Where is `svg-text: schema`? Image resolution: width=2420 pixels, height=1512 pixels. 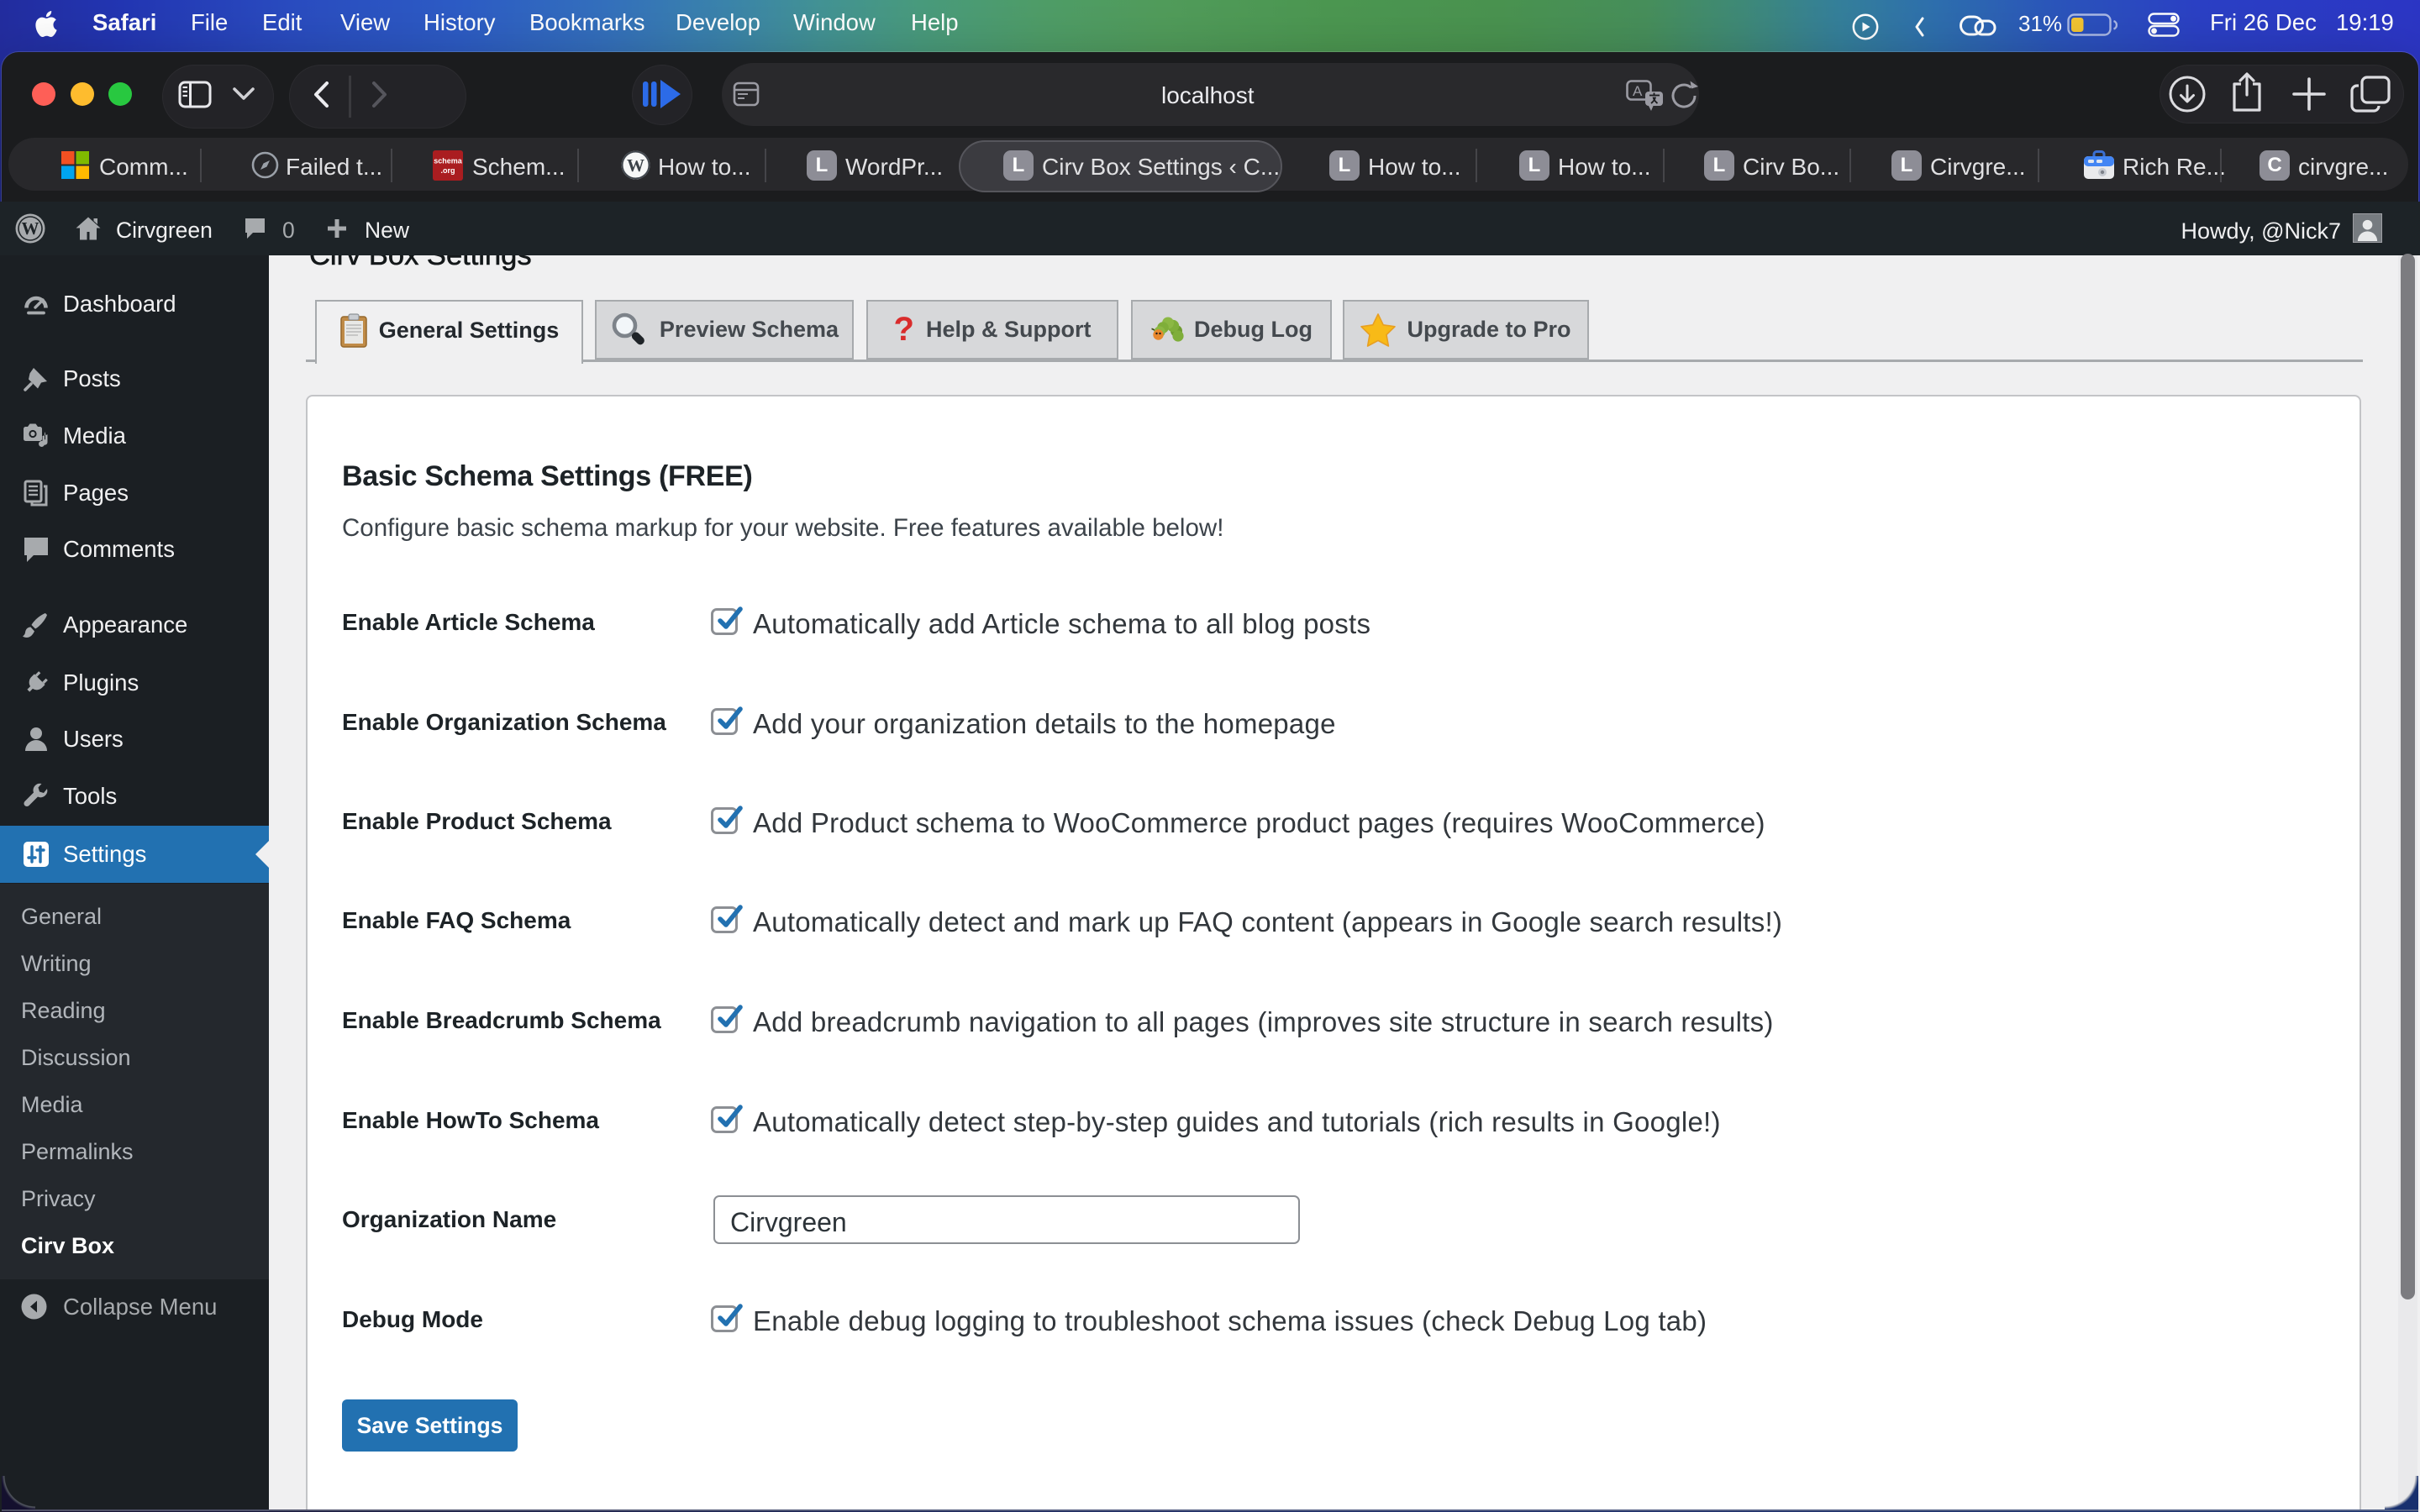 svg-text: schema is located at coordinates (449, 161).